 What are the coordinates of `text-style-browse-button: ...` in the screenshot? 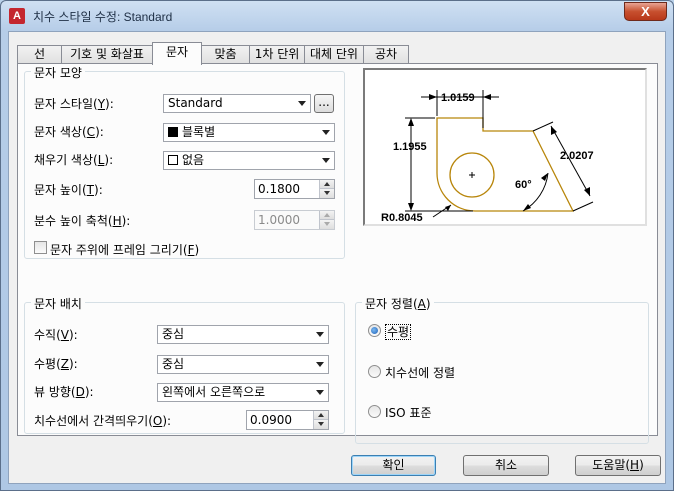 It's located at (324, 103).